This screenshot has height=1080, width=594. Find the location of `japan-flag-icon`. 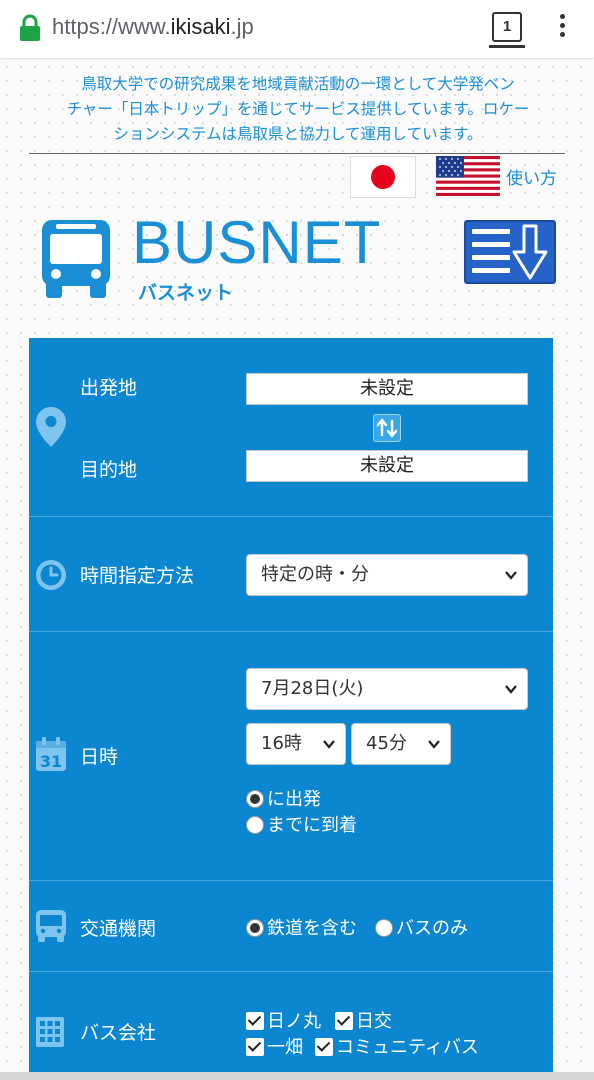

japan-flag-icon is located at coordinates (383, 177).